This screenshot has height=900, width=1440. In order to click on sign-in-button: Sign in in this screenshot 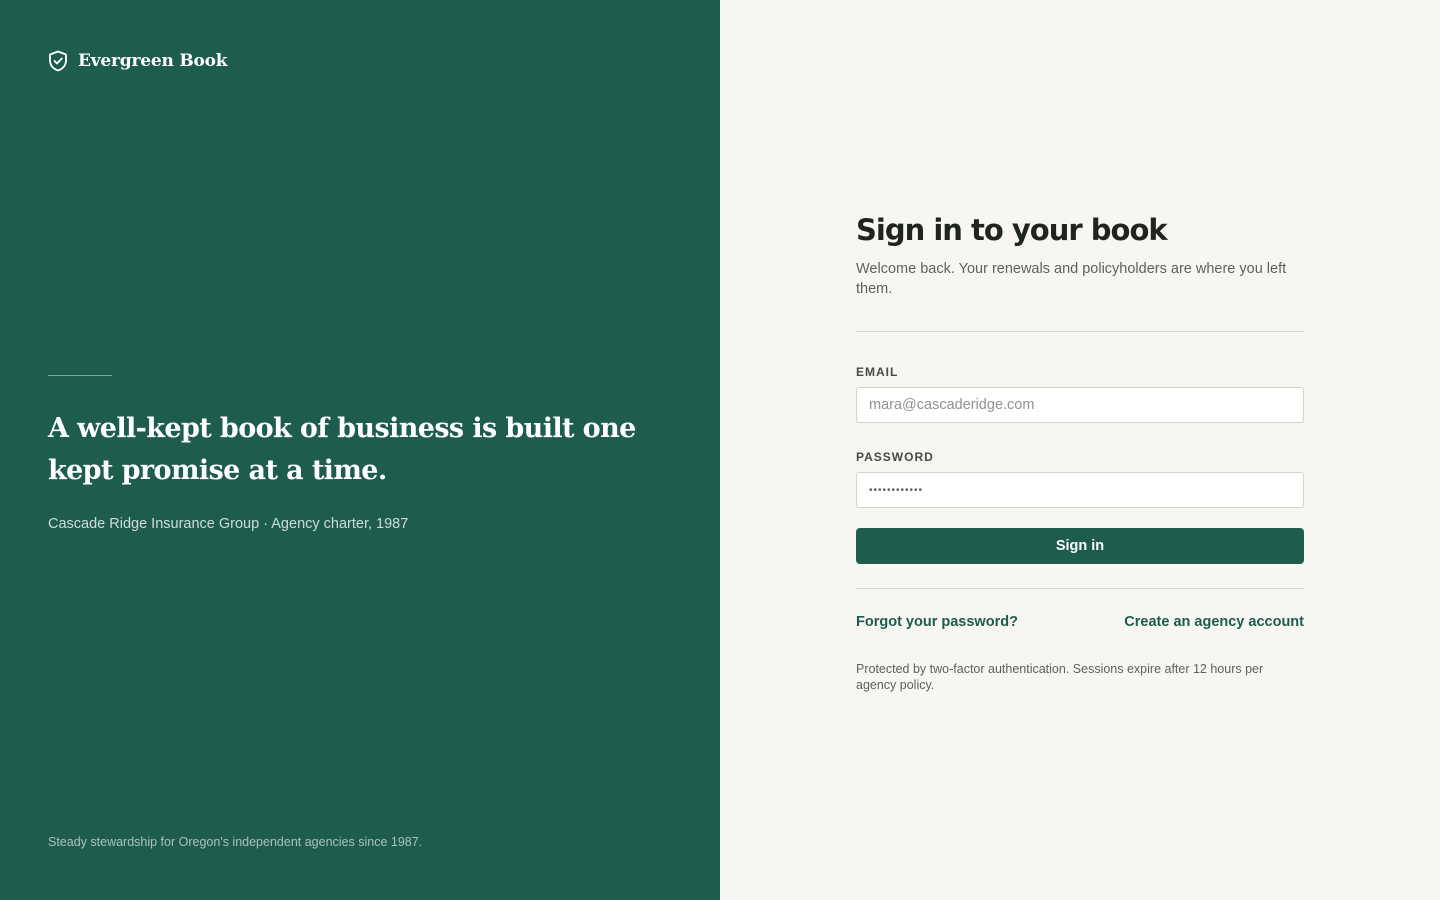, I will do `click(1080, 546)`.